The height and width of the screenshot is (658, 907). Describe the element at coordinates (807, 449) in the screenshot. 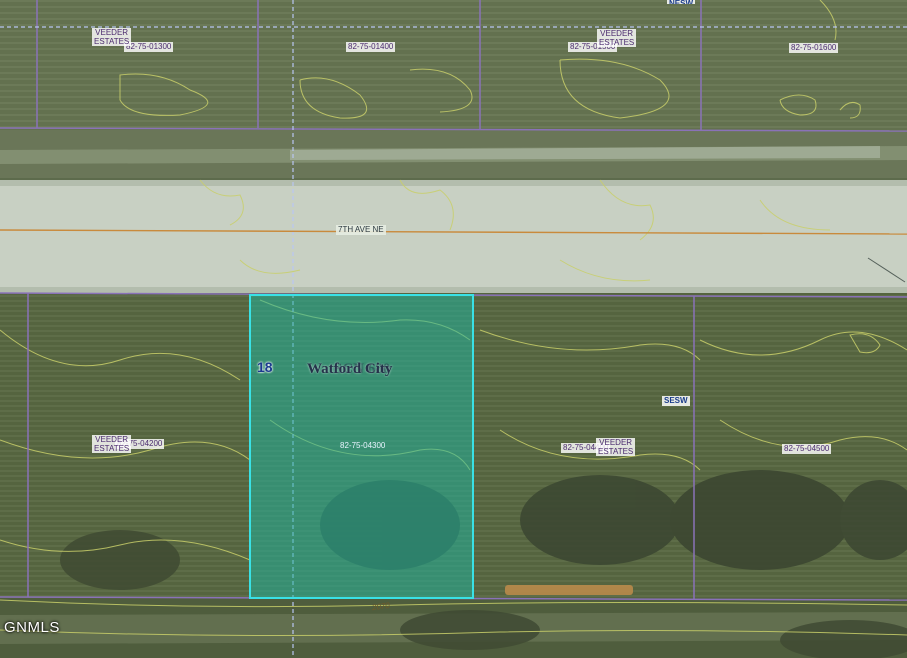

I see `parcel-label: 82-75-04500` at that location.